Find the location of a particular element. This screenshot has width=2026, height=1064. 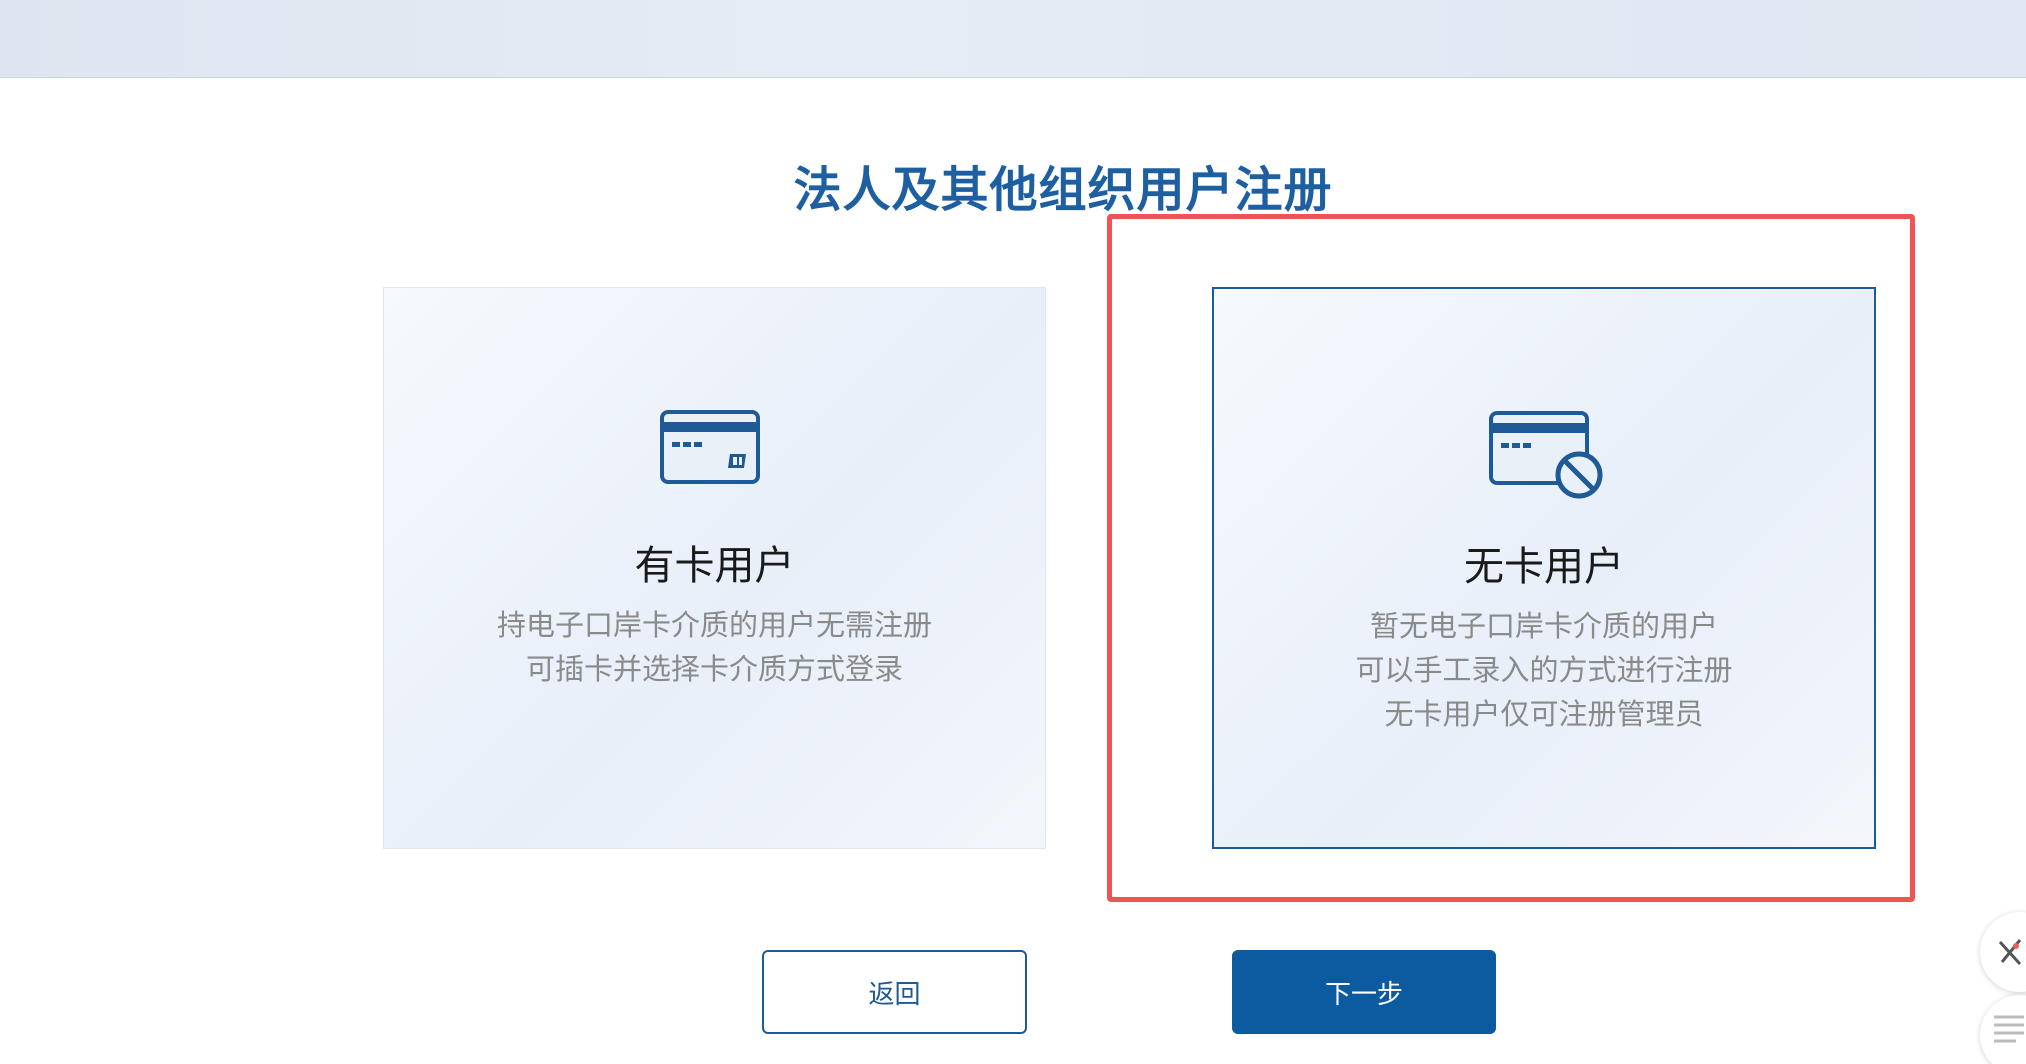

page-title: 法人及其他组织用户注册 is located at coordinates (1013, 185).